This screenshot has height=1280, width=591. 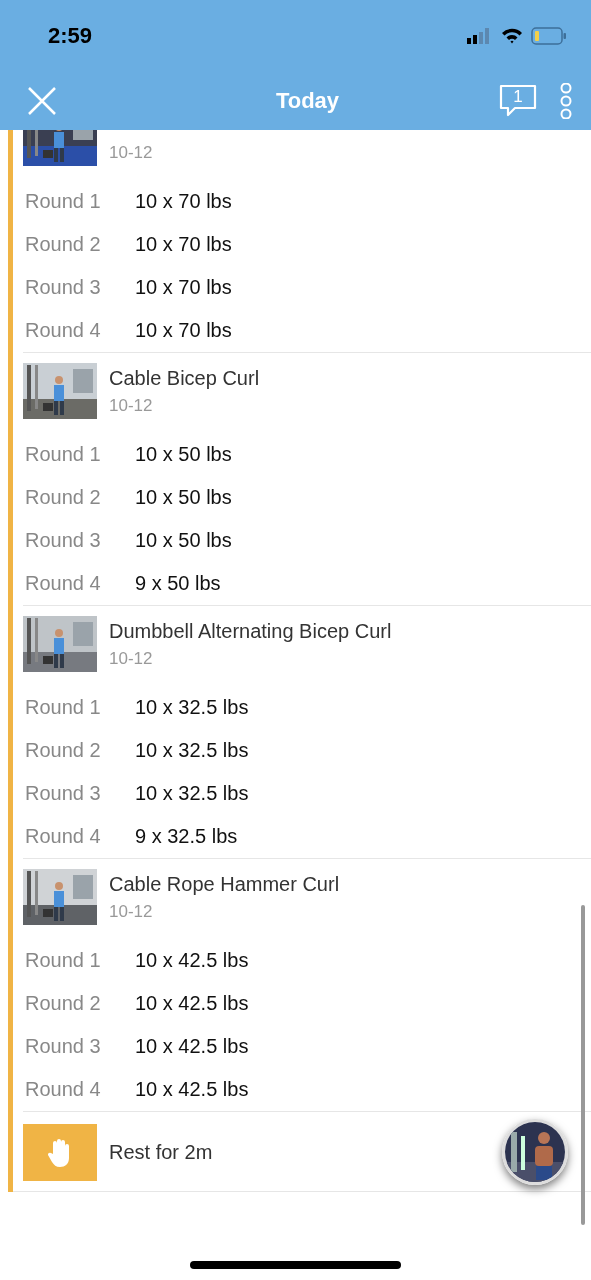 I want to click on rest-label: Rest for 2m, so click(x=161, y=1152).